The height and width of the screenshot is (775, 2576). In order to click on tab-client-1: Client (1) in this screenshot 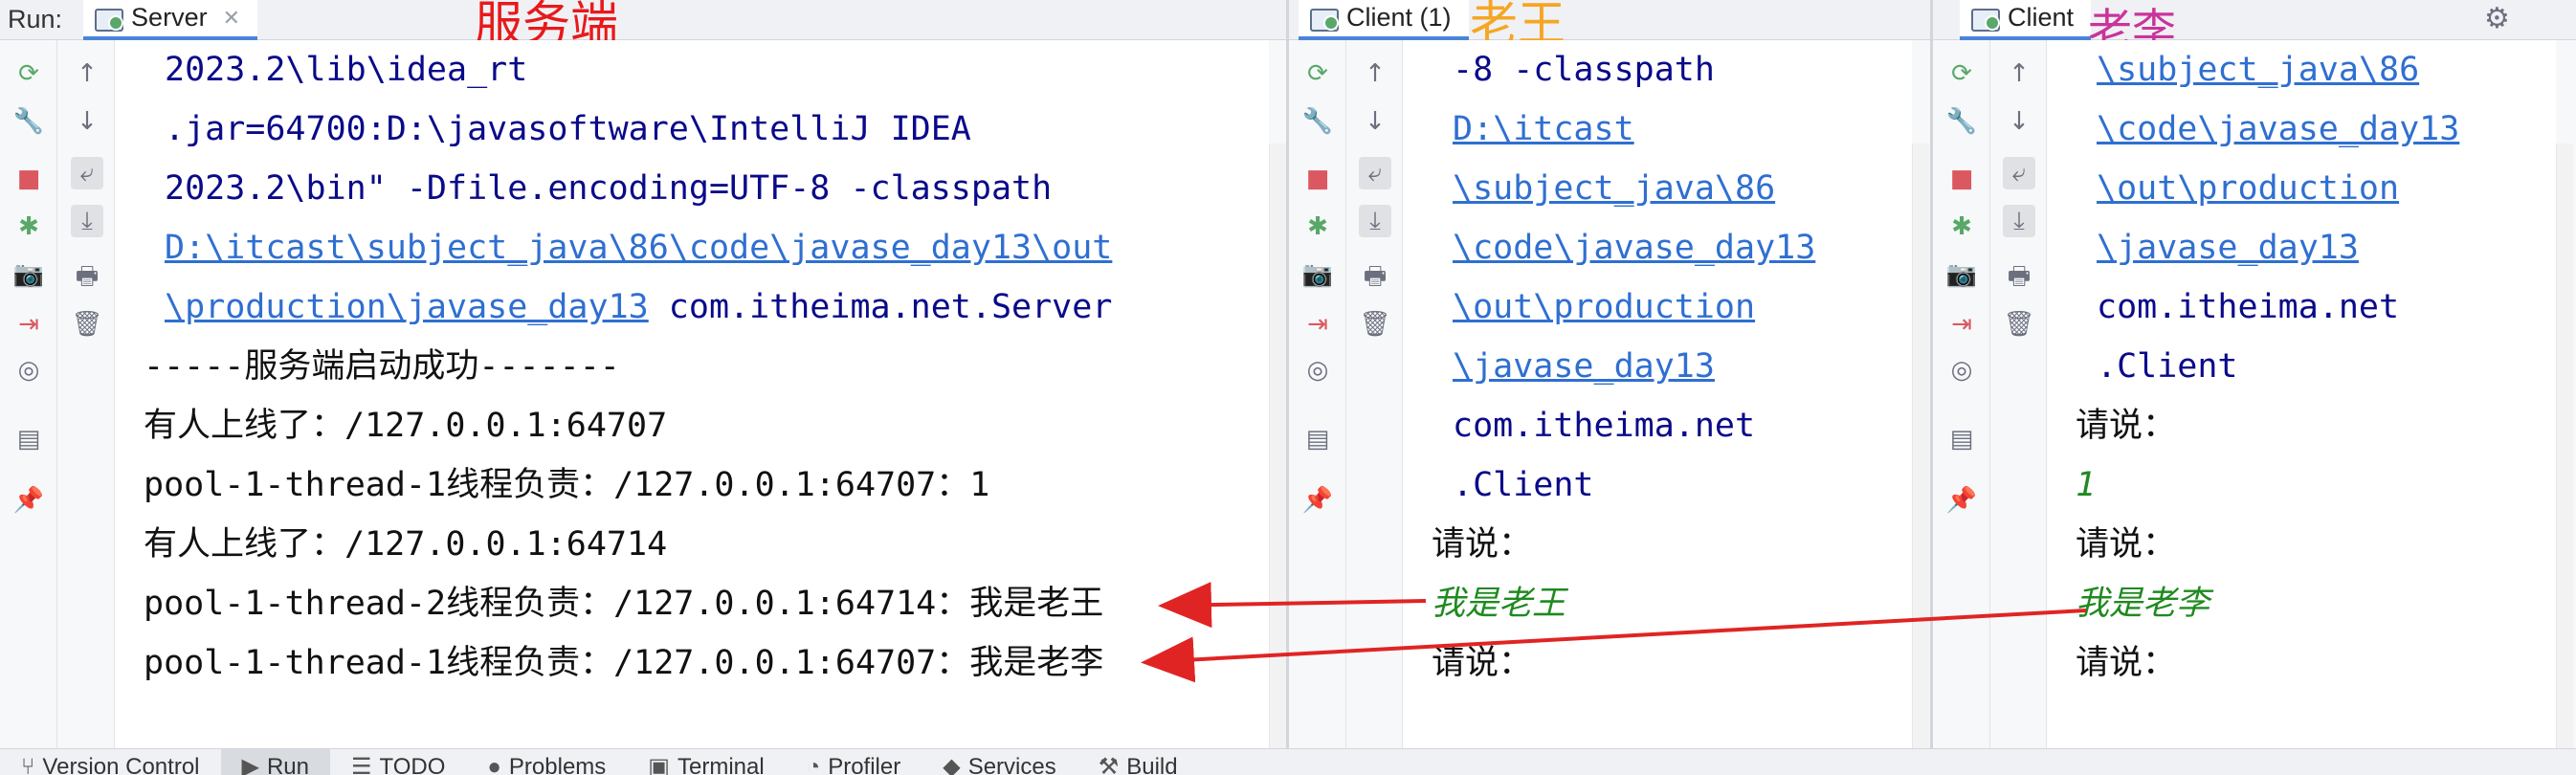, I will do `click(1384, 20)`.